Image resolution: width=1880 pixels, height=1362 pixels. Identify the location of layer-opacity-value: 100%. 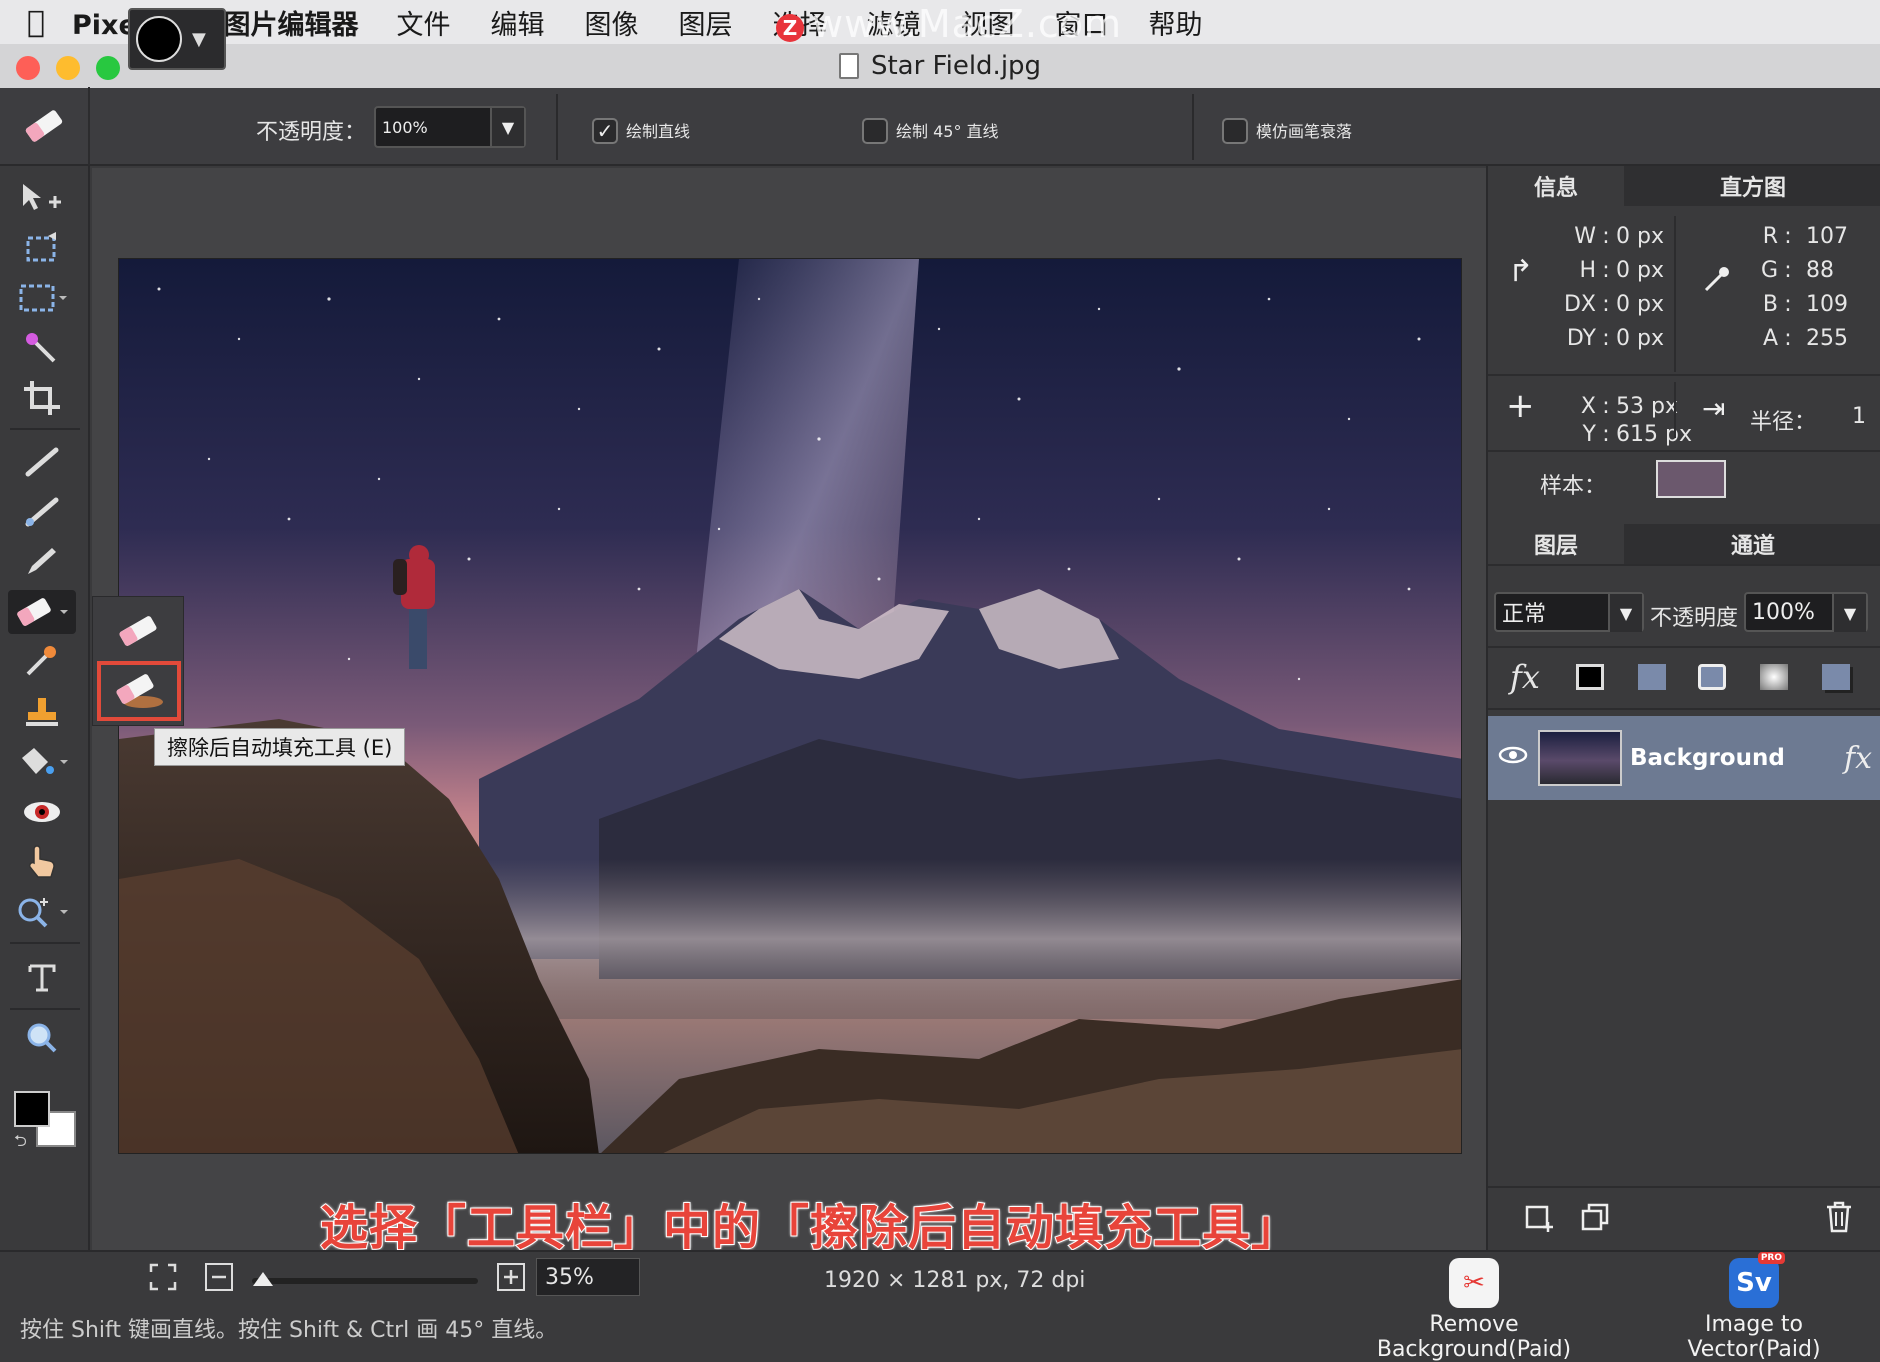
(1783, 612).